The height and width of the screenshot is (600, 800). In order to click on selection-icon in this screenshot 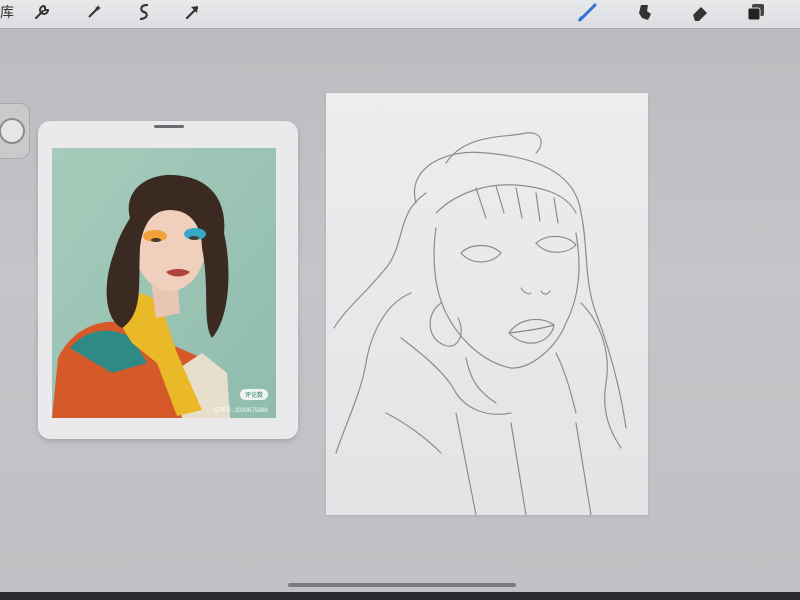, I will do `click(144, 12)`.